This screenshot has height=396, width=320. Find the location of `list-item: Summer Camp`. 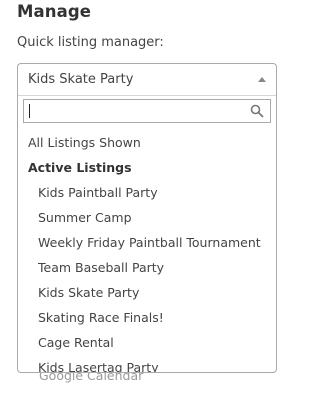

list-item: Summer Camp is located at coordinates (147, 217).